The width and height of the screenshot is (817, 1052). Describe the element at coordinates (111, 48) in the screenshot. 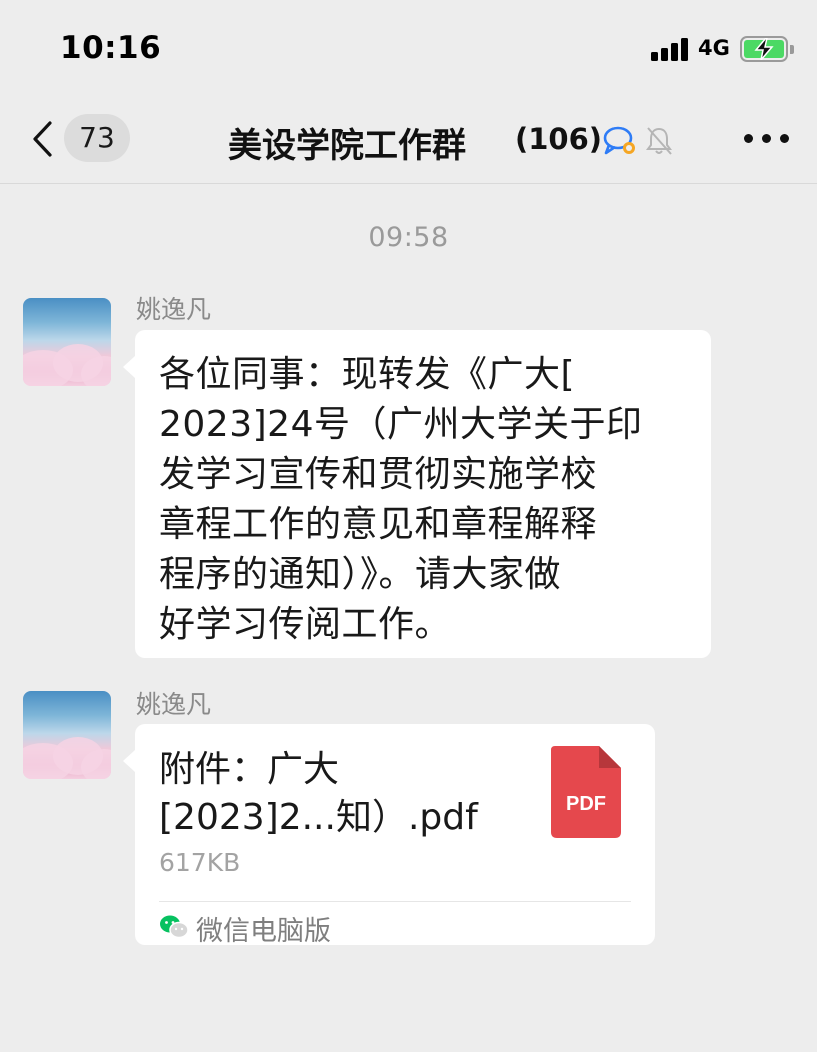

I see `status-time: 10:16` at that location.